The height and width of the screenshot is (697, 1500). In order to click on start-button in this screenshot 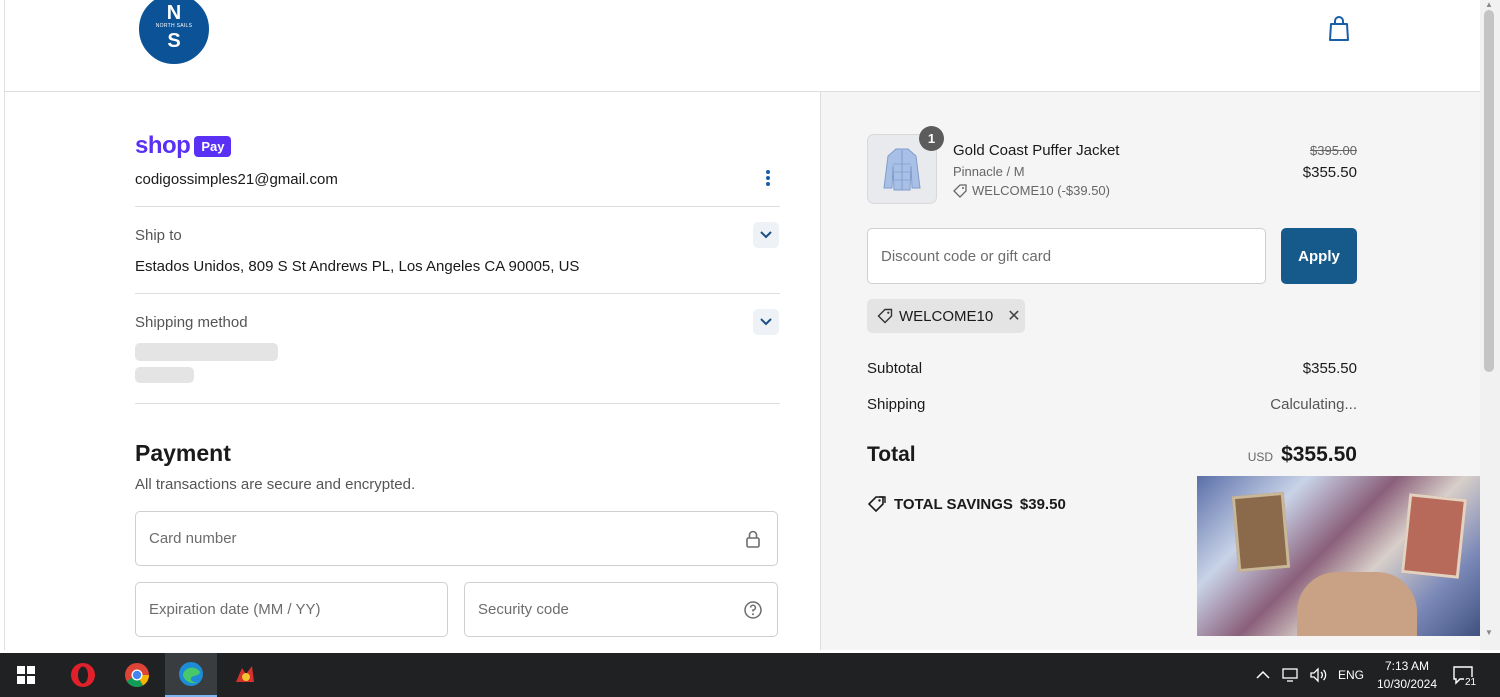, I will do `click(26, 675)`.